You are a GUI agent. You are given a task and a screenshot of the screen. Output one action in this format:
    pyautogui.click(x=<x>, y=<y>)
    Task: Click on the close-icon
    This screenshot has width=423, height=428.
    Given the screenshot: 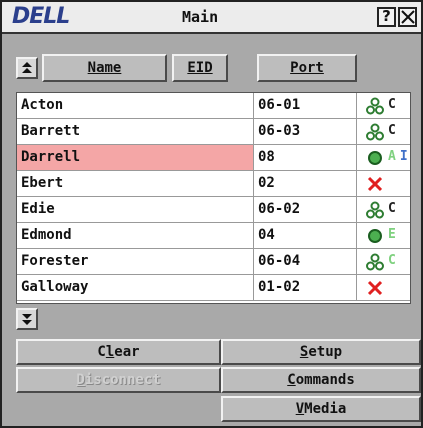 What is the action you would take?
    pyautogui.click(x=408, y=17)
    